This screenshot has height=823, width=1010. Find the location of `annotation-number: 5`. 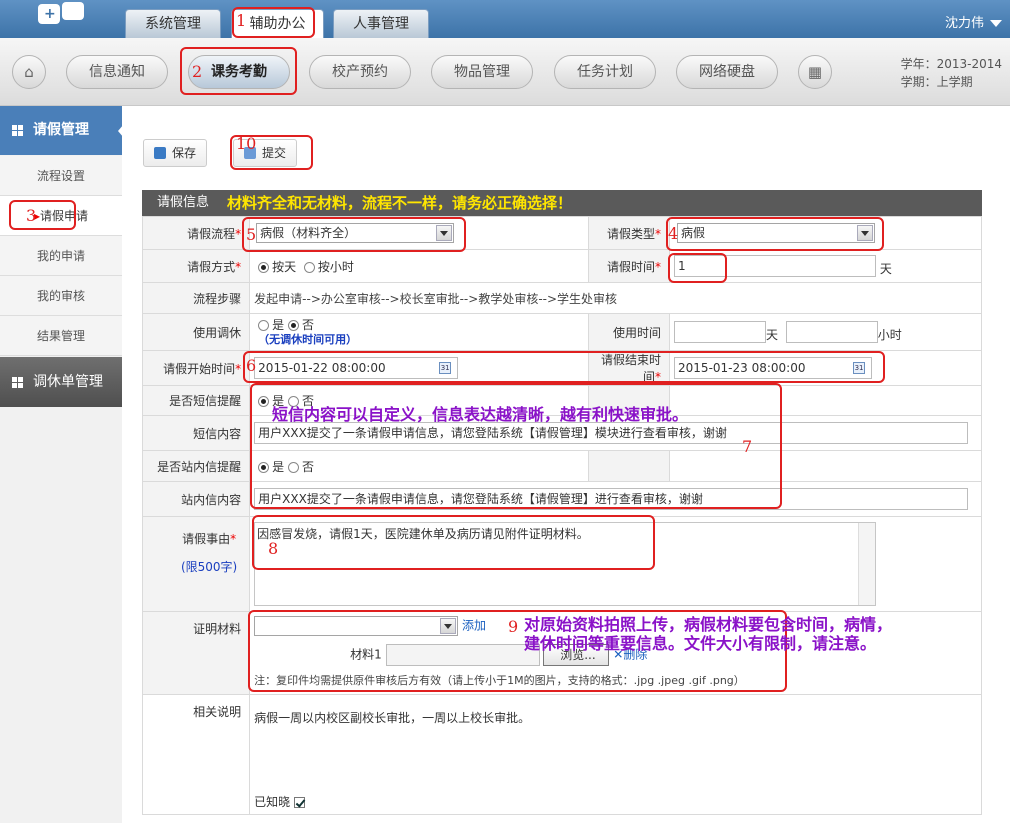

annotation-number: 5 is located at coordinates (251, 234).